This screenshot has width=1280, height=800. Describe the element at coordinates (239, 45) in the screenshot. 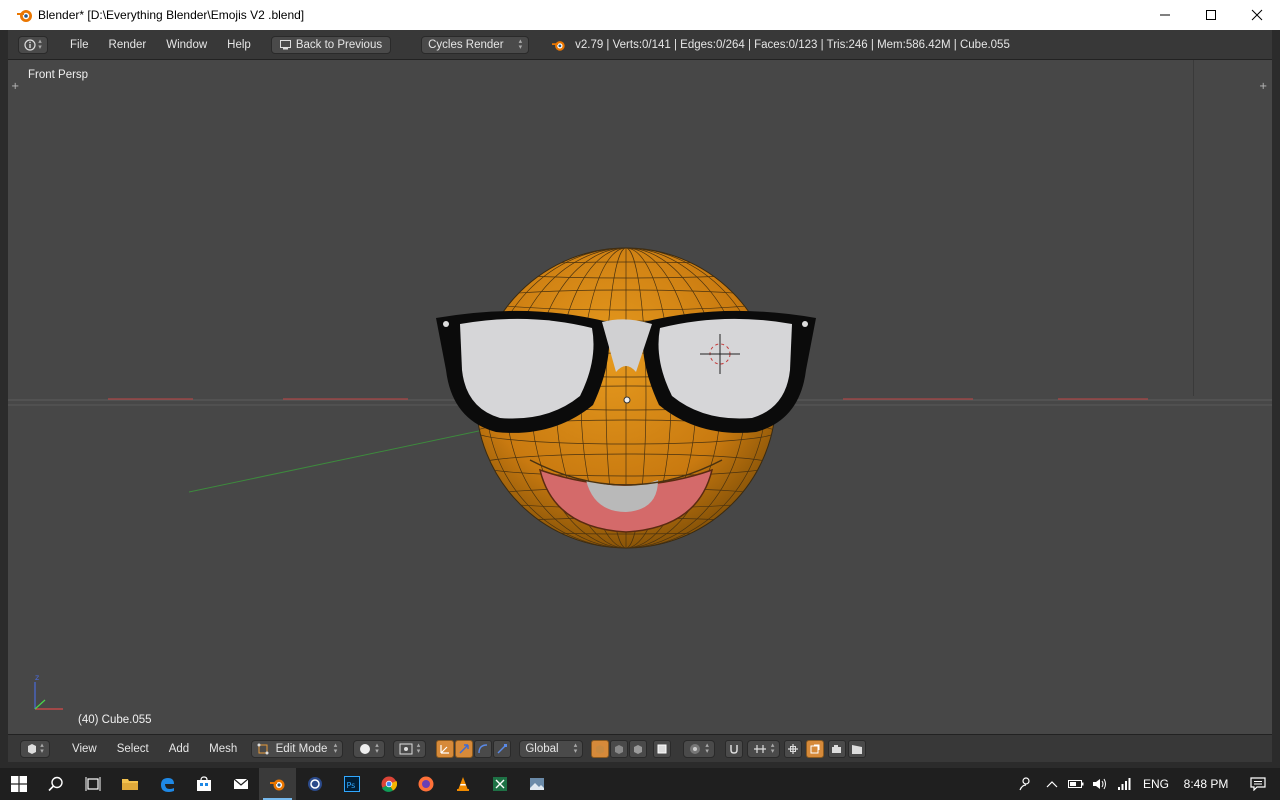

I see `menu-help: Help` at that location.